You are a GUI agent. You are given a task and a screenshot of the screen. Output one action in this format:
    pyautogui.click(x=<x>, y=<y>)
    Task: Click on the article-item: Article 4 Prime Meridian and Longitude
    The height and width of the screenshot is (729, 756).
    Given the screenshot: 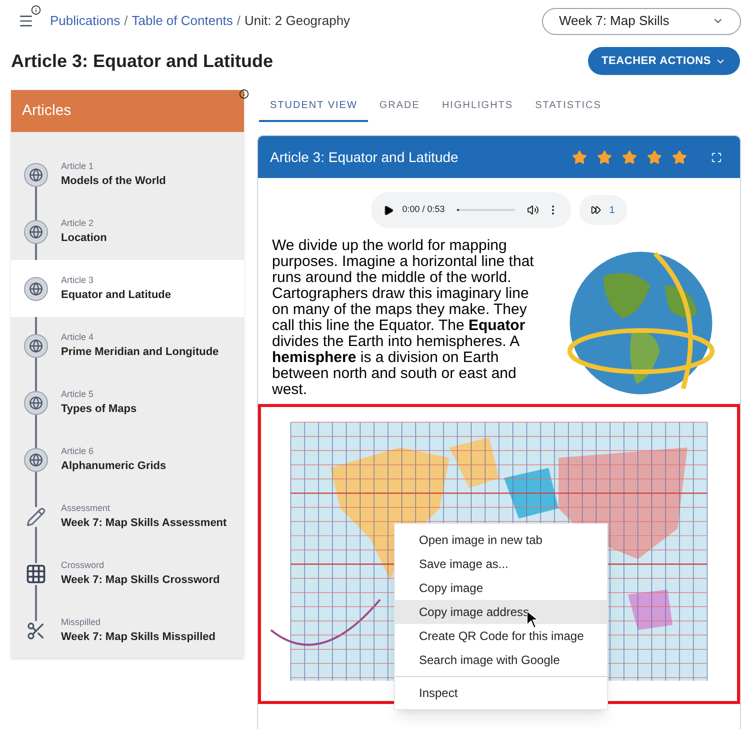 What is the action you would take?
    pyautogui.click(x=127, y=345)
    